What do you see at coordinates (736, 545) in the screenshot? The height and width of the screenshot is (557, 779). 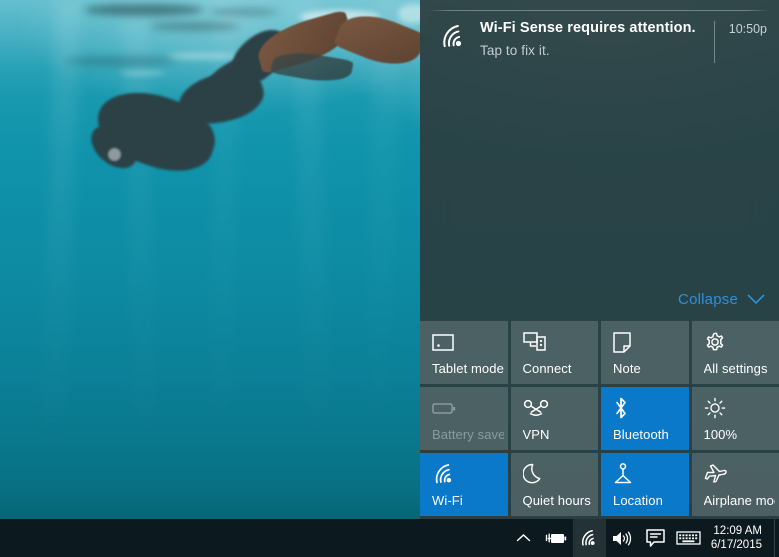 I see `clock-date: 6/17/2015` at bounding box center [736, 545].